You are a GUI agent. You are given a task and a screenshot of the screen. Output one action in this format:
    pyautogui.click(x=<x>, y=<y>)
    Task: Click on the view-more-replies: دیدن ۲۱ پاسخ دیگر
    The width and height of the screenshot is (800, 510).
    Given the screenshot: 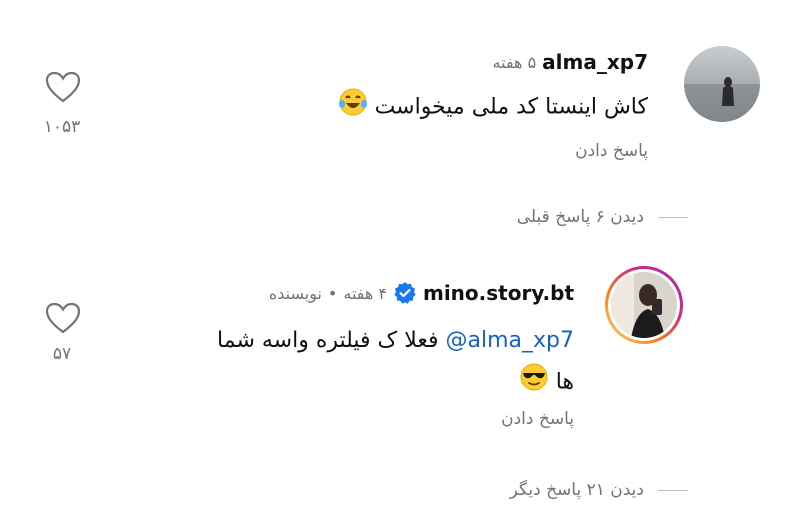 What is the action you would take?
    pyautogui.click(x=599, y=490)
    